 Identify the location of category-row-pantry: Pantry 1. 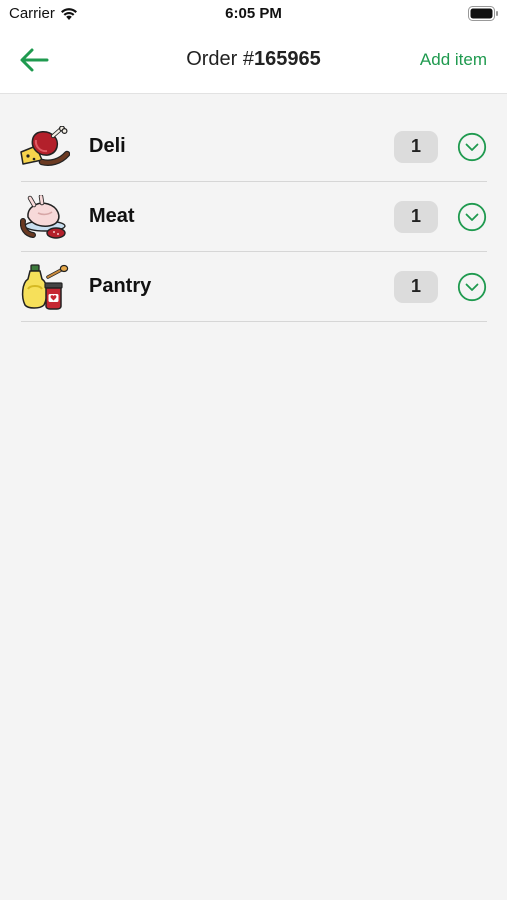
(254, 287).